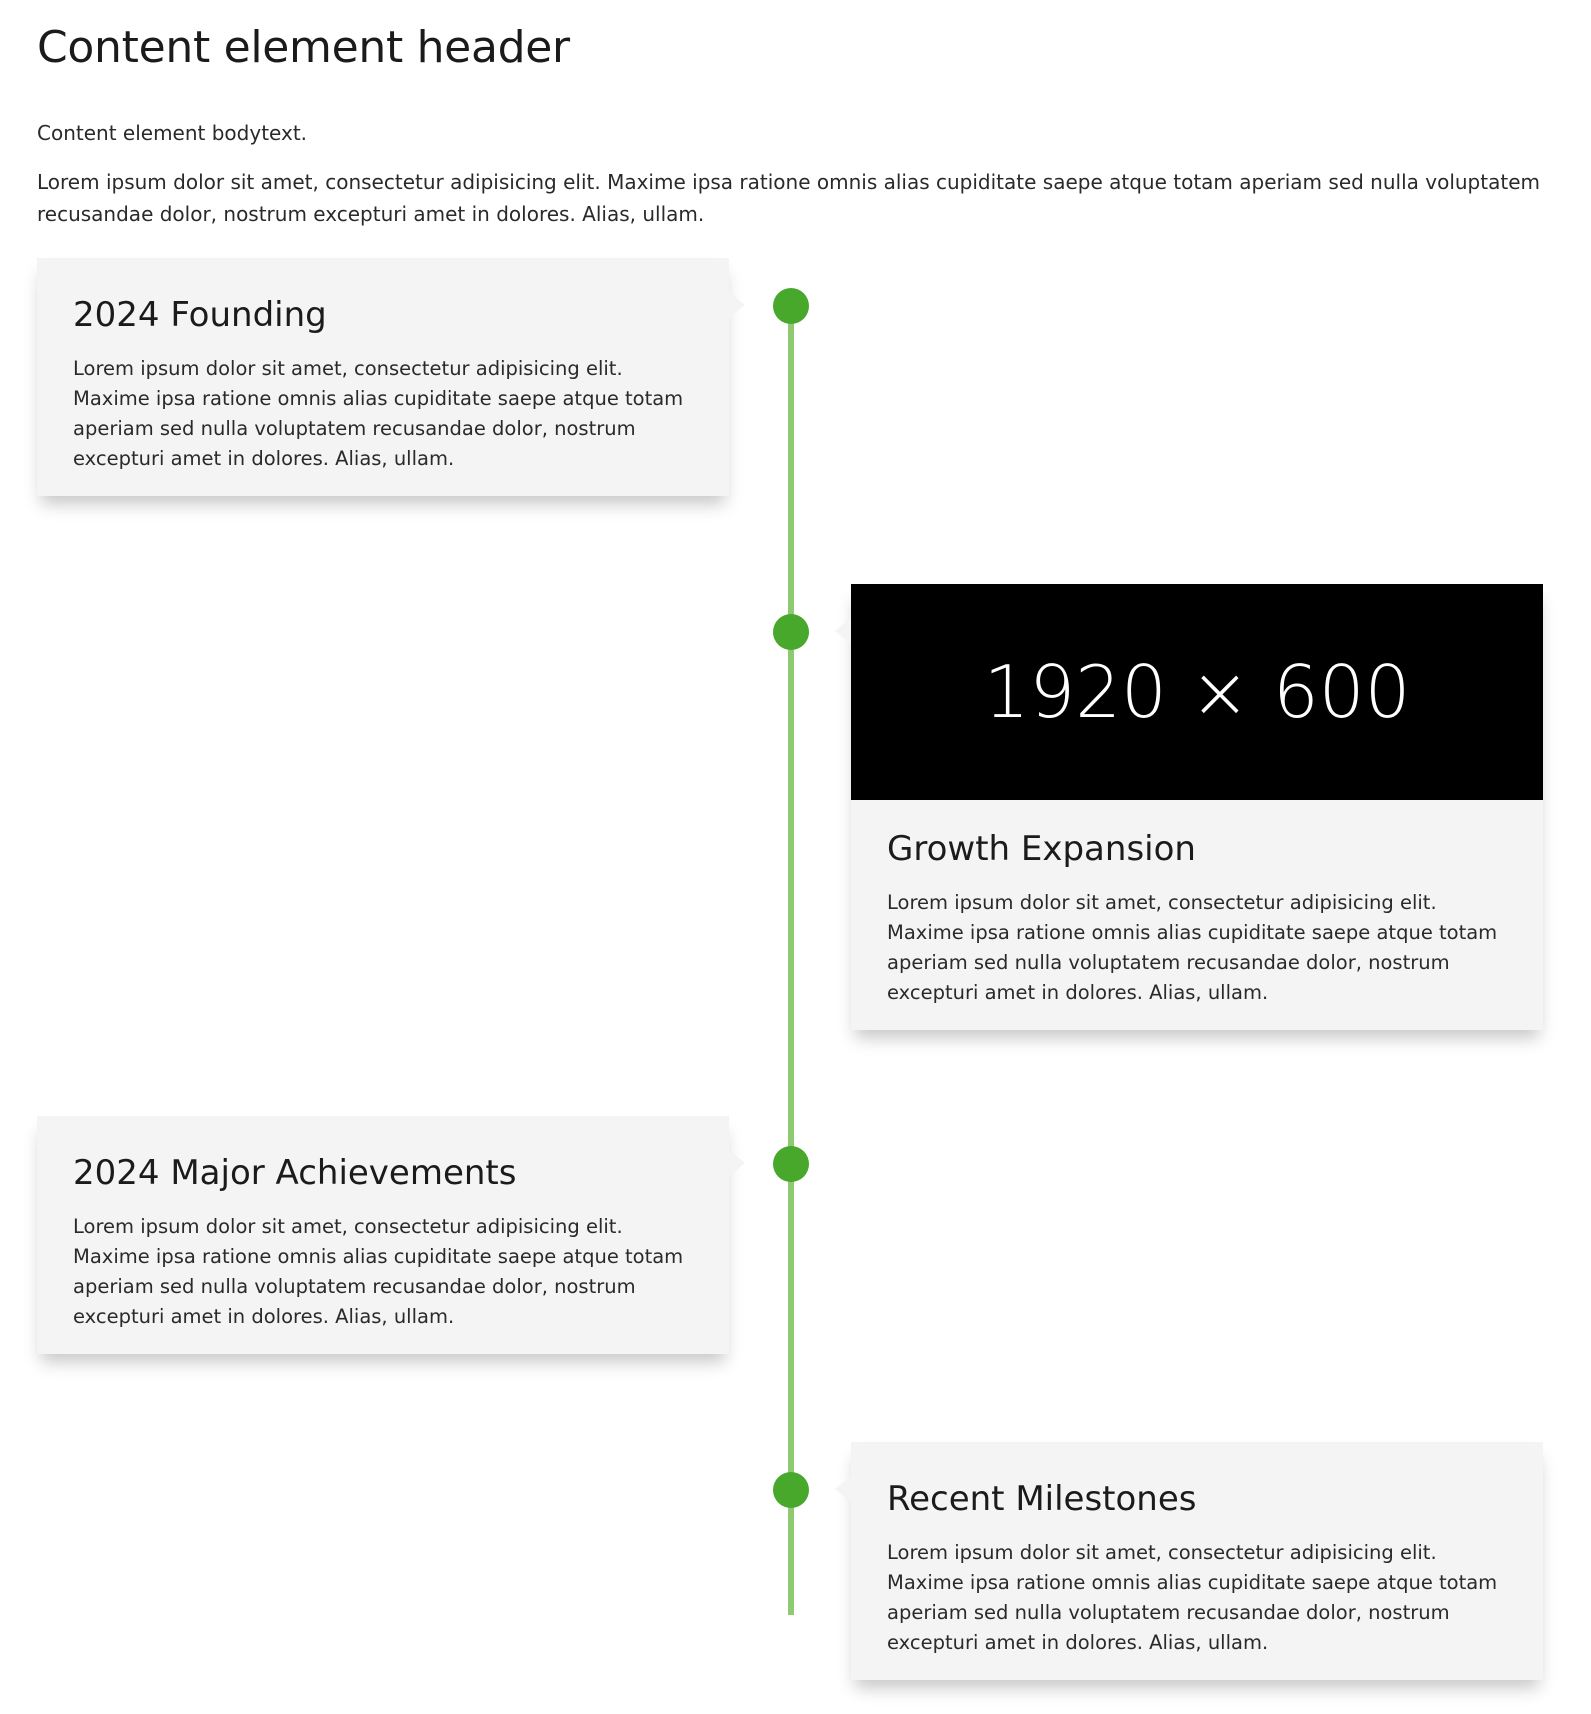 Image resolution: width=1591 pixels, height=1714 pixels. What do you see at coordinates (791, 960) in the screenshot?
I see `timeline-line` at bounding box center [791, 960].